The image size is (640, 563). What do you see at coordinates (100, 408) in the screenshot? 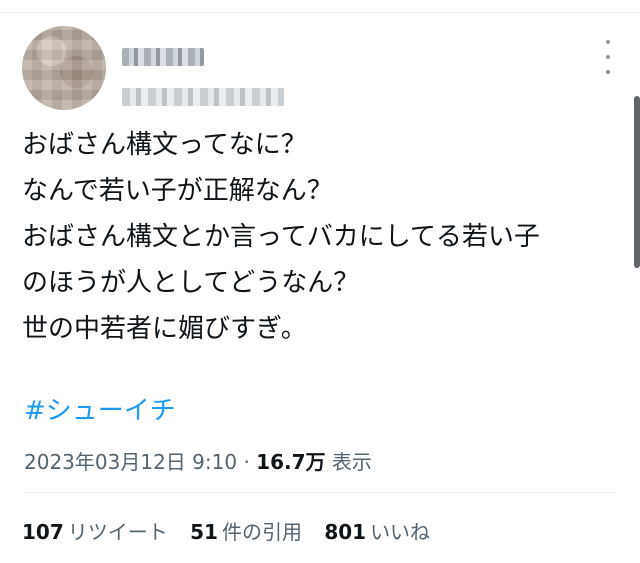
I see `hashtag-link: #シューイチ` at bounding box center [100, 408].